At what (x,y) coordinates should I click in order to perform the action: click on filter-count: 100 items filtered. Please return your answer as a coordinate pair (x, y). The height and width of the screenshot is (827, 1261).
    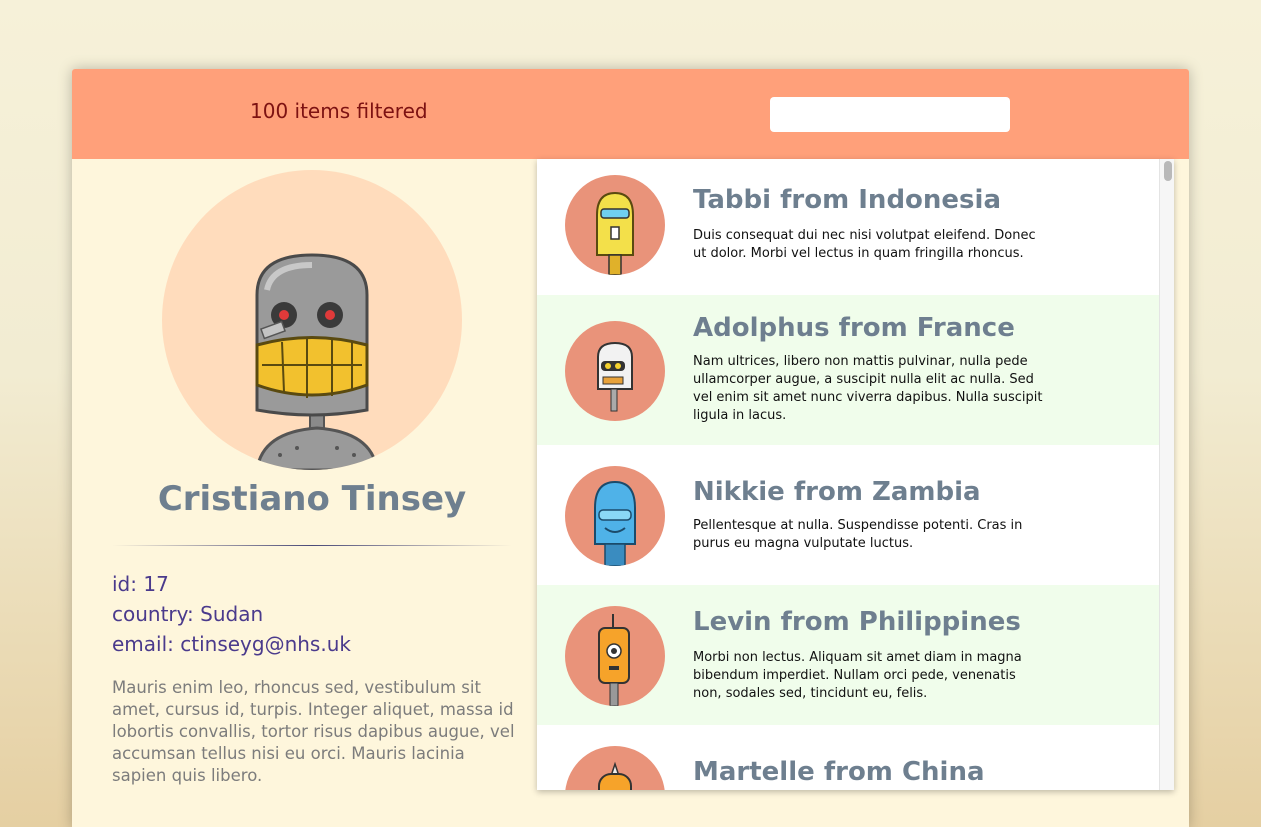
    Looking at the image, I should click on (339, 111).